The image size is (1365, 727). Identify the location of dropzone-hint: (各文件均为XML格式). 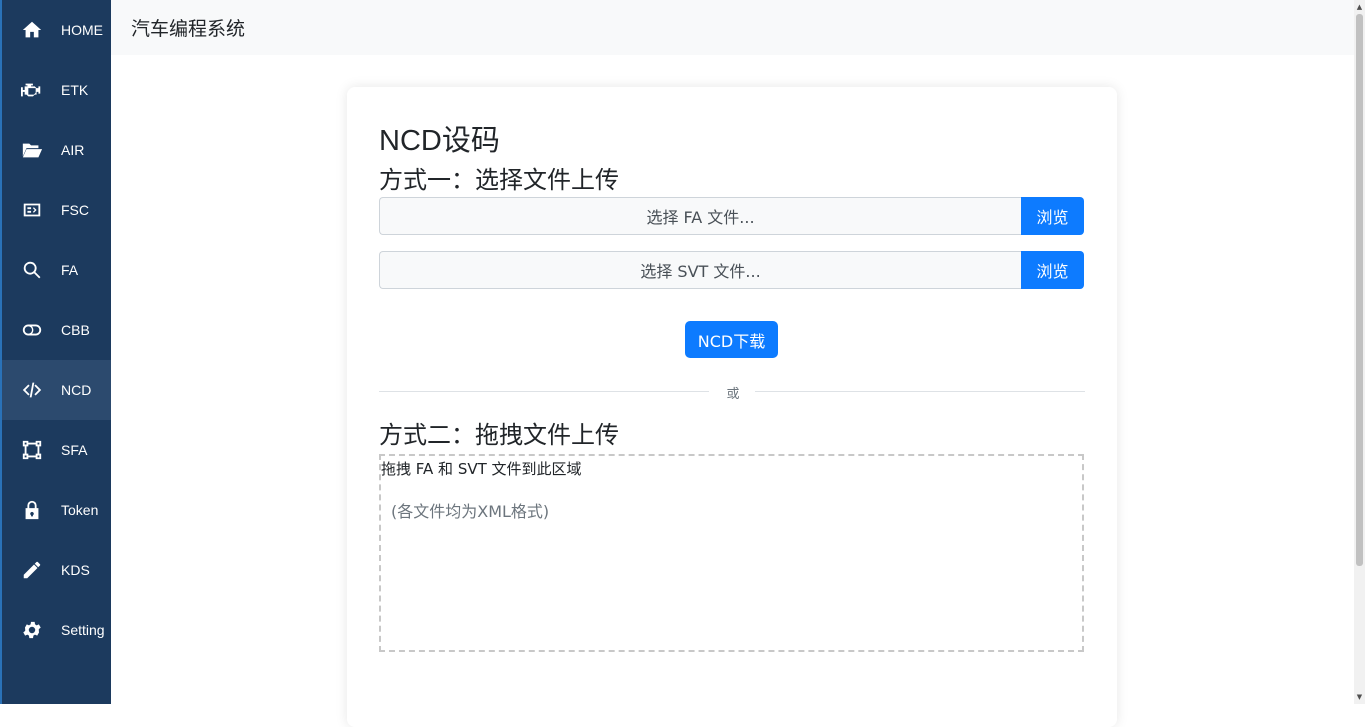
(470, 511).